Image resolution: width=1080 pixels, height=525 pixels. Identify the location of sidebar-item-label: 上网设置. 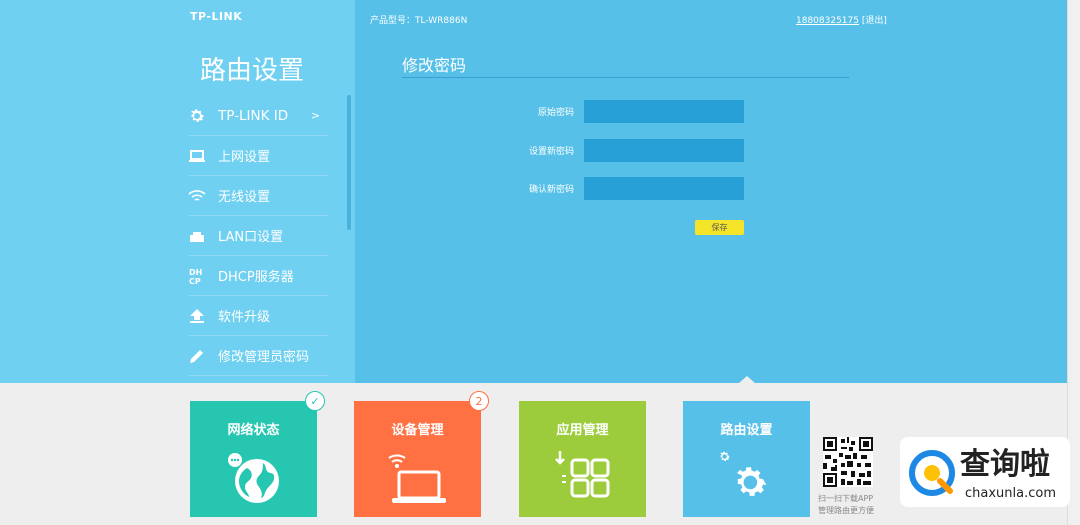
(244, 157).